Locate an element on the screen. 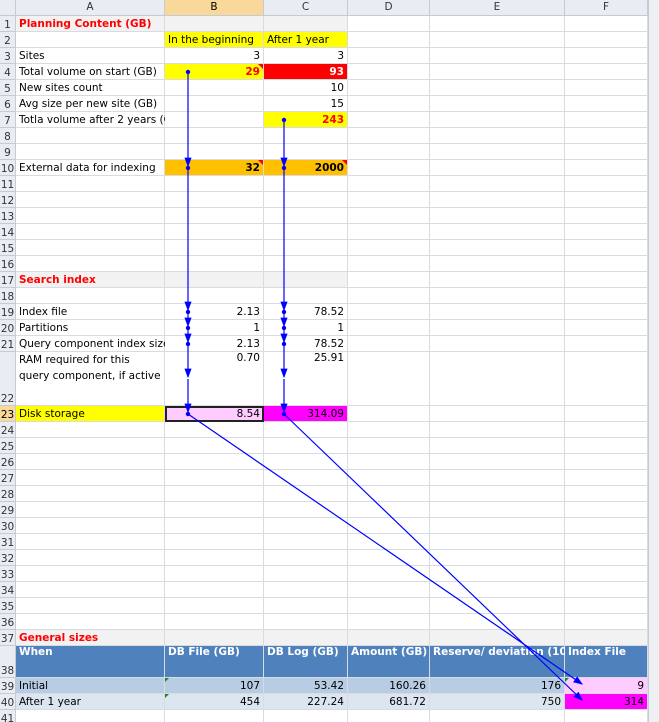  row-header-31: 31 is located at coordinates (8, 542).